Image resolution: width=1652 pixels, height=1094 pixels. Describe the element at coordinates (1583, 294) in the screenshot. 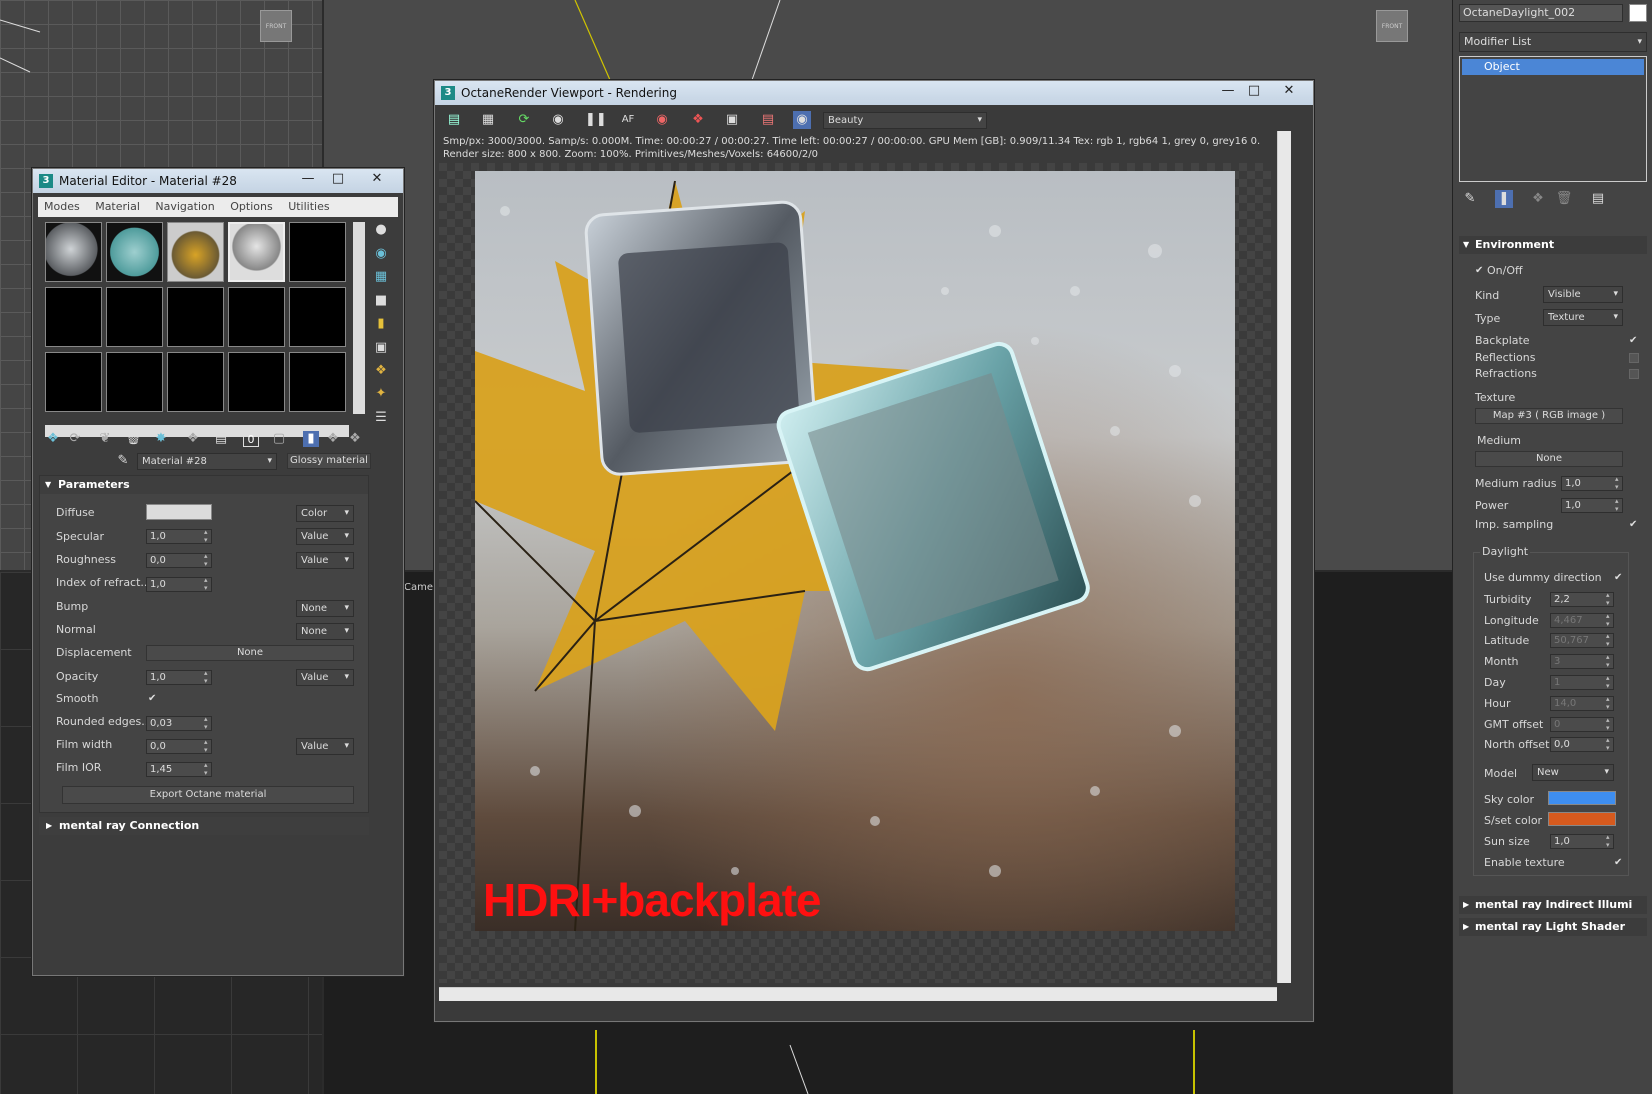

I see `kind-dropdown: Visible` at that location.